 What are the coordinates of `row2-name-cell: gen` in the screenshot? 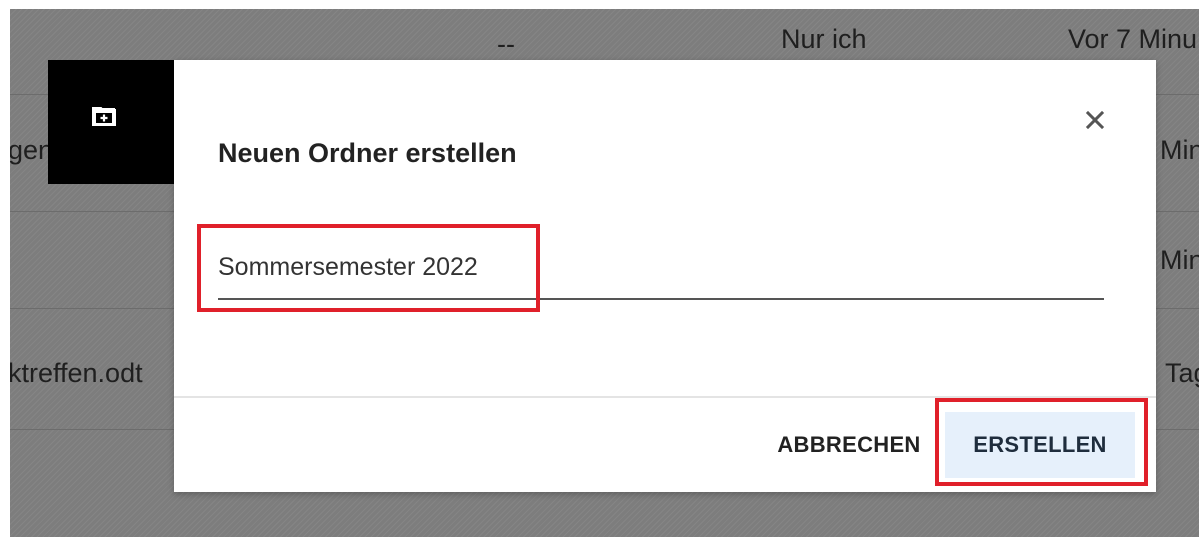 It's located at (32, 150).